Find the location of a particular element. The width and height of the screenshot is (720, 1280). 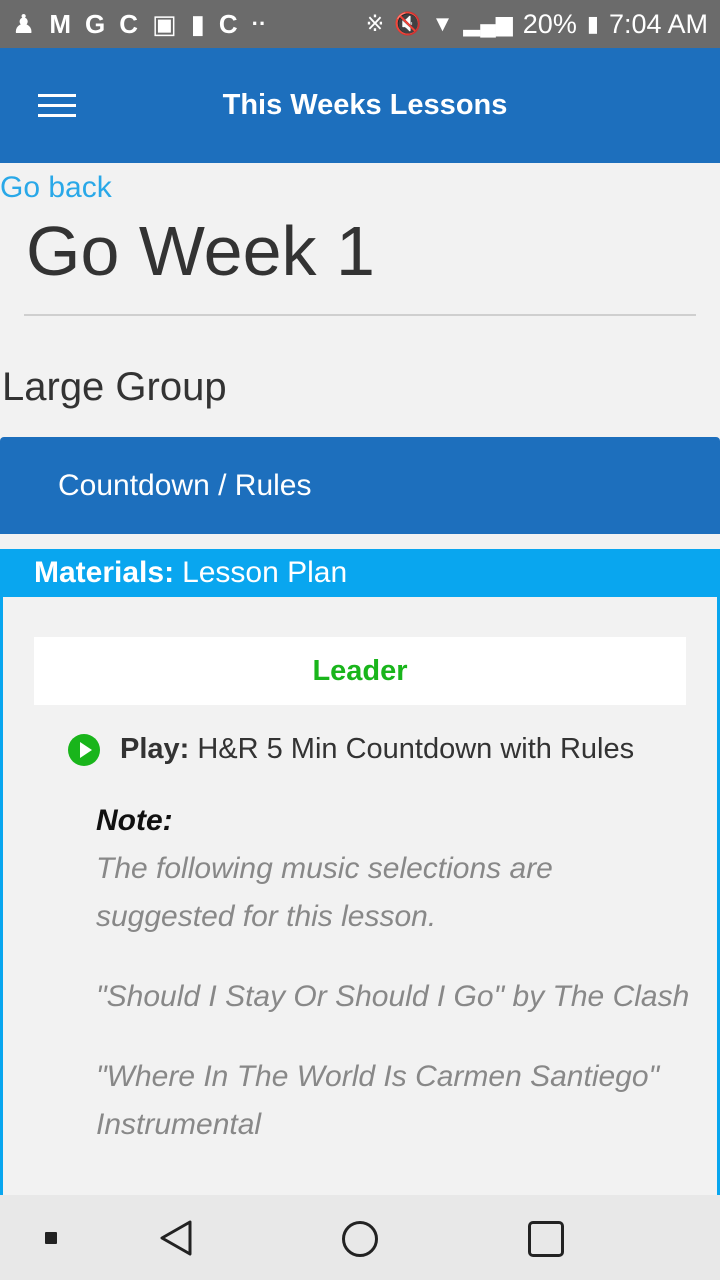

image-icon: ▣ is located at coordinates (164, 24).